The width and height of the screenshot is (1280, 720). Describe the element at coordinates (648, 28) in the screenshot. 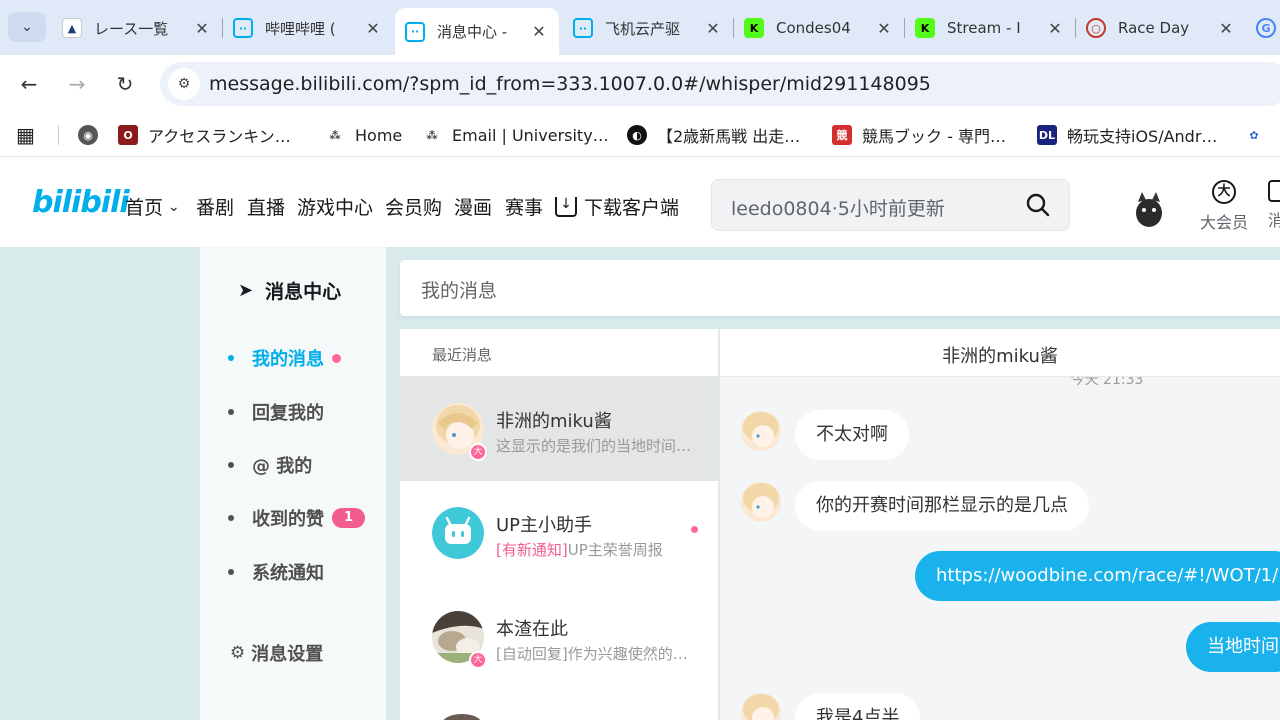

I see `browser-tab: ·· 飞机云产驱 ✕` at that location.